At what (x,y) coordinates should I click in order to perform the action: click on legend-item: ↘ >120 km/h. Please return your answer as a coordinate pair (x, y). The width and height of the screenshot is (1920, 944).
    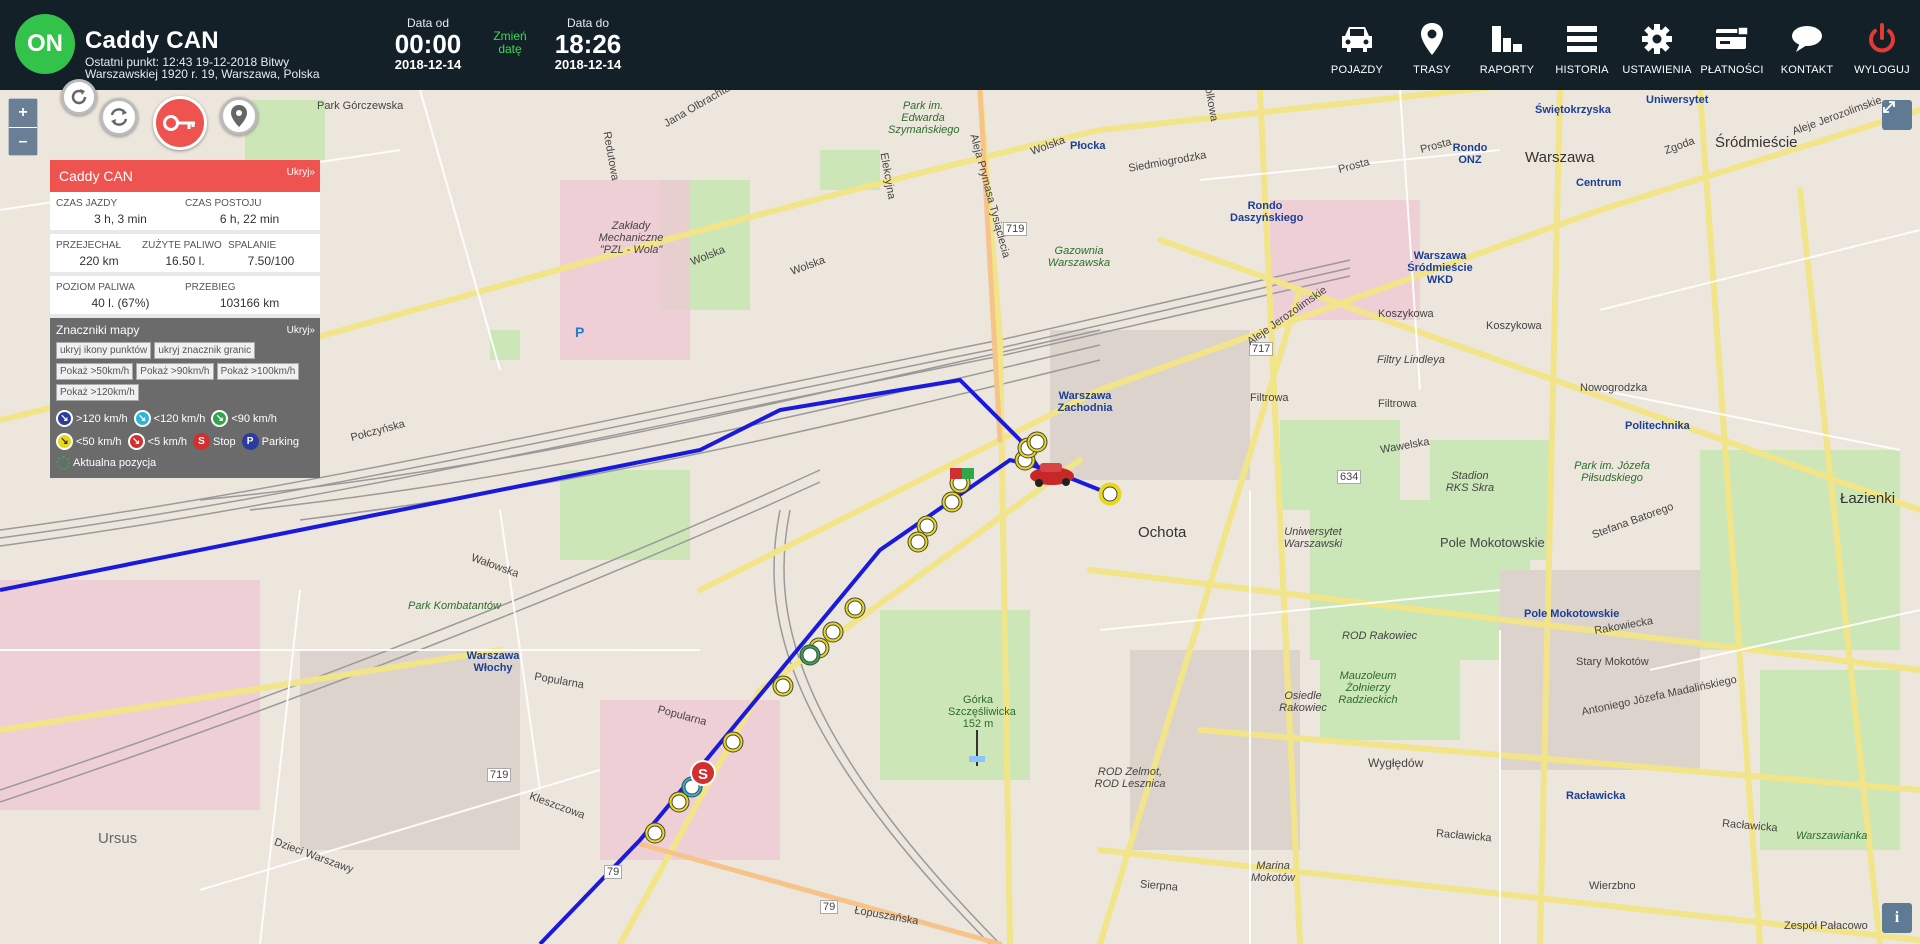
    Looking at the image, I should click on (92, 418).